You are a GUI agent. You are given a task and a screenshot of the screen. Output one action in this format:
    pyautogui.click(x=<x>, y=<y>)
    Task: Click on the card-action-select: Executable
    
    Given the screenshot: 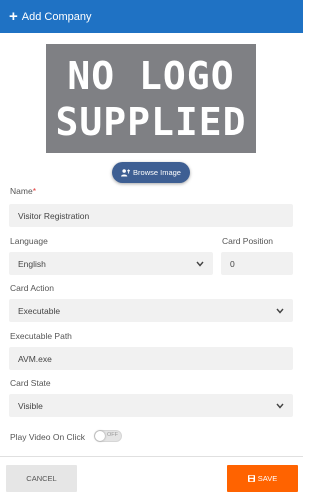 What is the action you would take?
    pyautogui.click(x=151, y=310)
    